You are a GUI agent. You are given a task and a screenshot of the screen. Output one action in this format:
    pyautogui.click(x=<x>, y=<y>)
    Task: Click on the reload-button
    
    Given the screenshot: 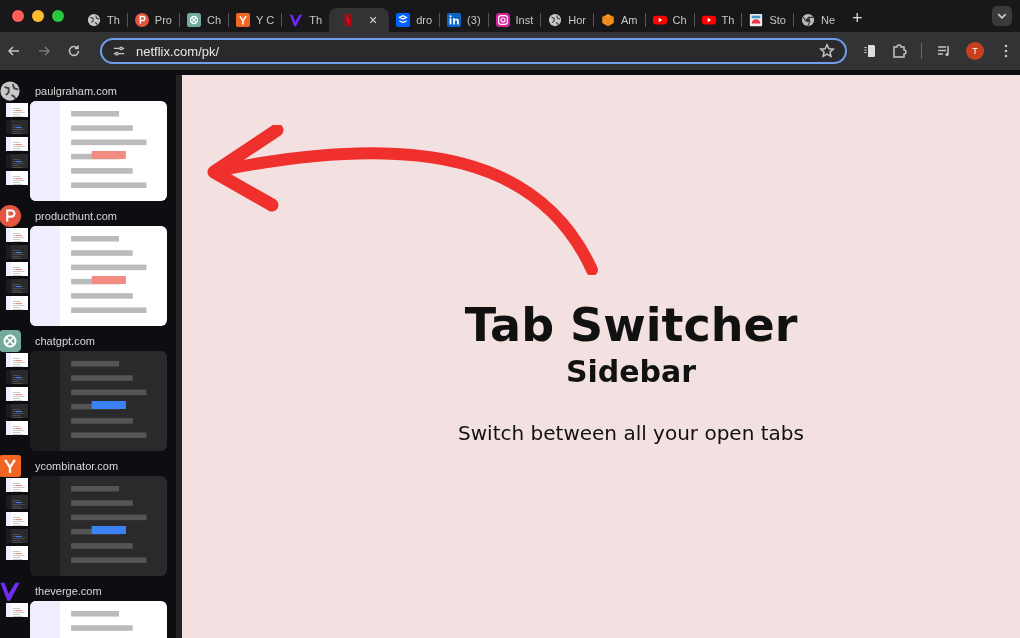 What is the action you would take?
    pyautogui.click(x=74, y=51)
    